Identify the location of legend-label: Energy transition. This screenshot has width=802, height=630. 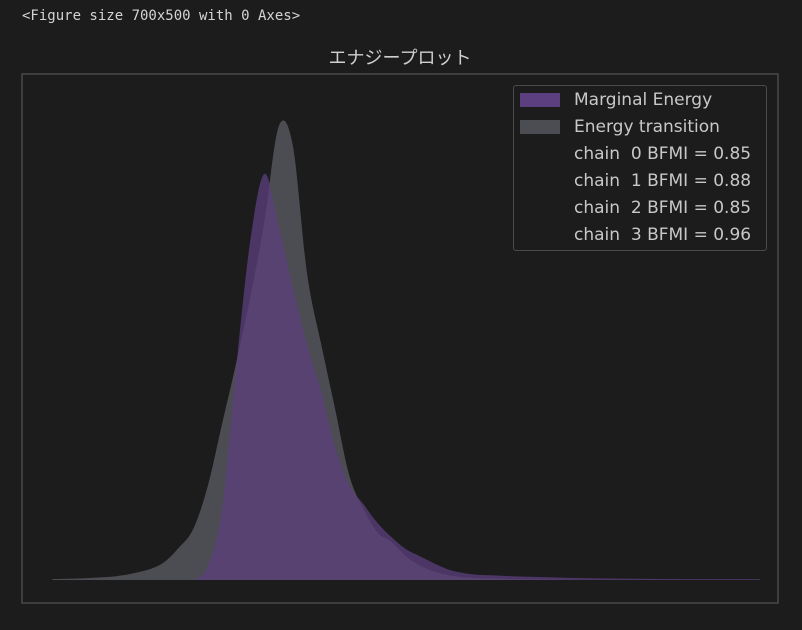
(647, 127).